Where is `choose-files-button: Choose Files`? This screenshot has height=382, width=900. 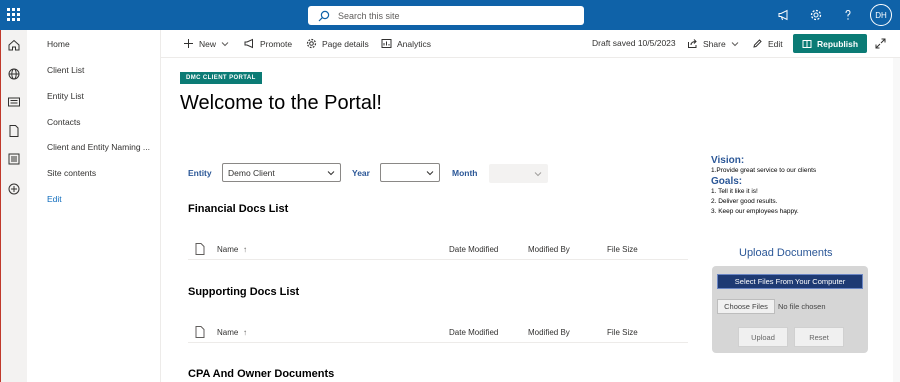
choose-files-button: Choose Files is located at coordinates (746, 306).